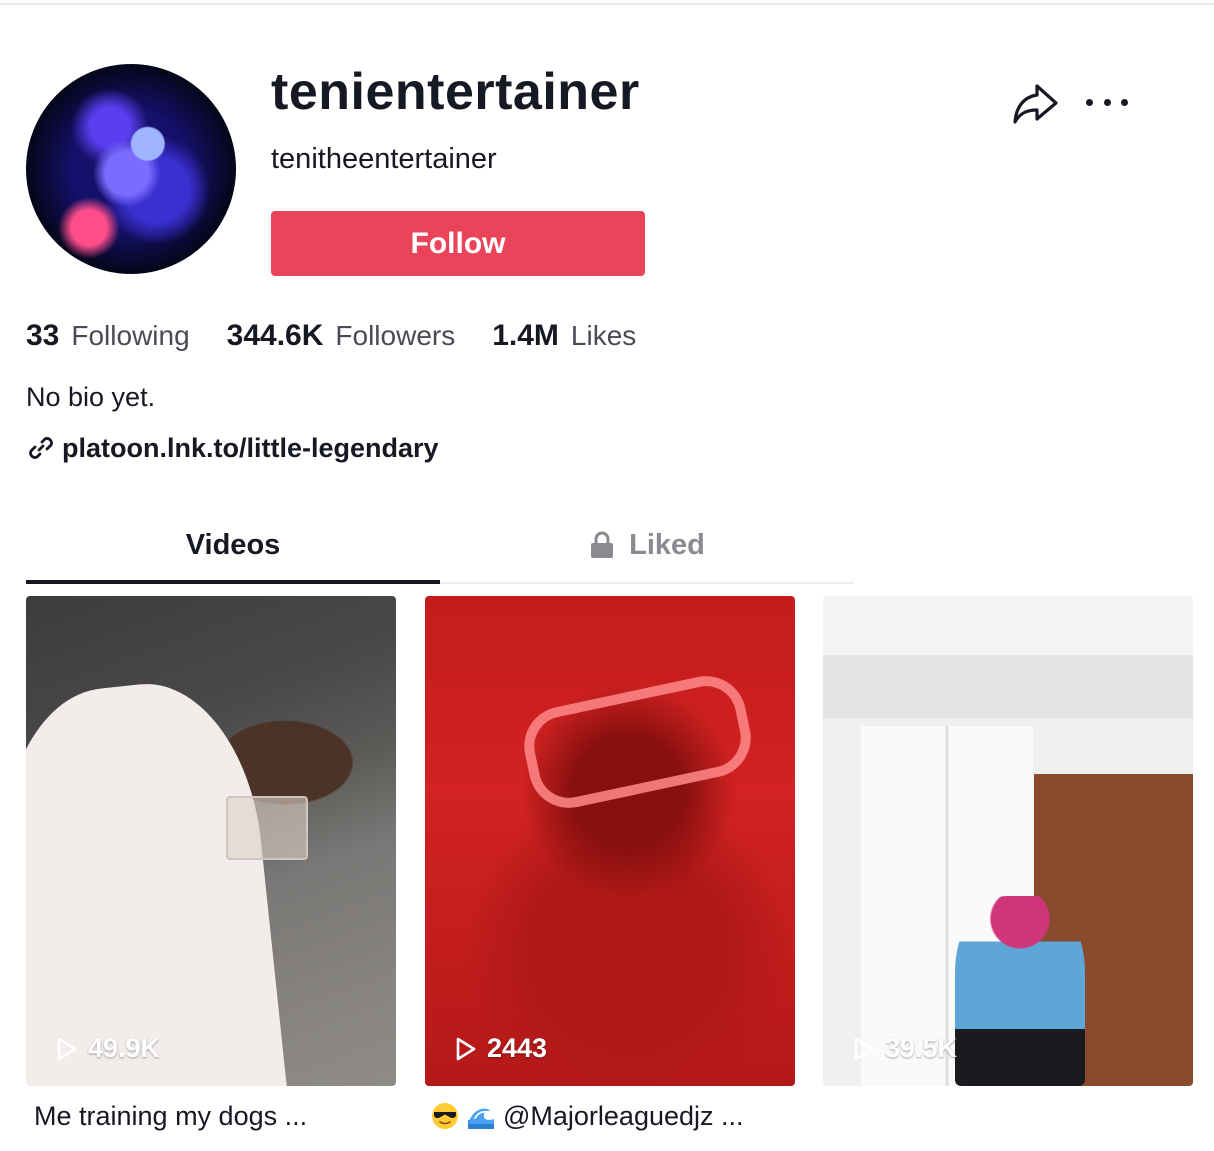  I want to click on wave-emoji-icon, so click(481, 1116).